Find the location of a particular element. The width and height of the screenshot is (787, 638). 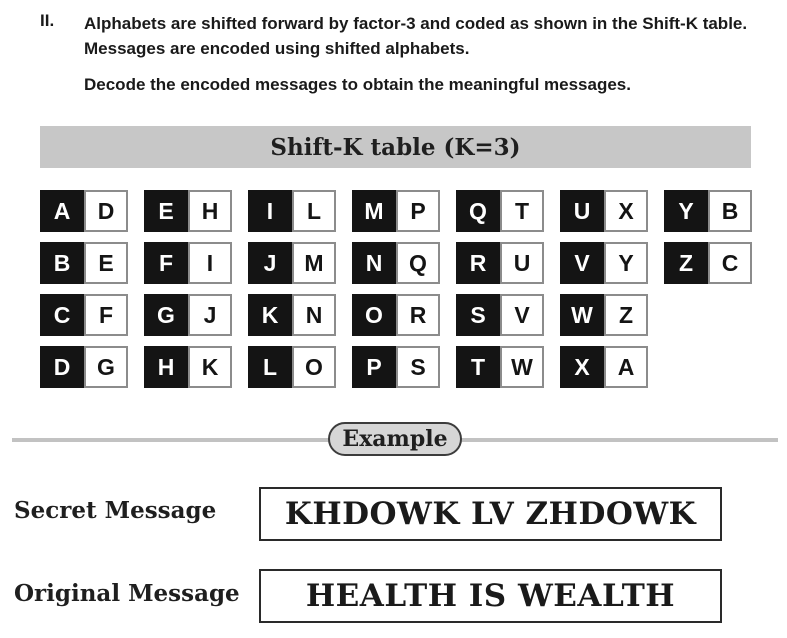

shift-pair: MP is located at coordinates (396, 211).